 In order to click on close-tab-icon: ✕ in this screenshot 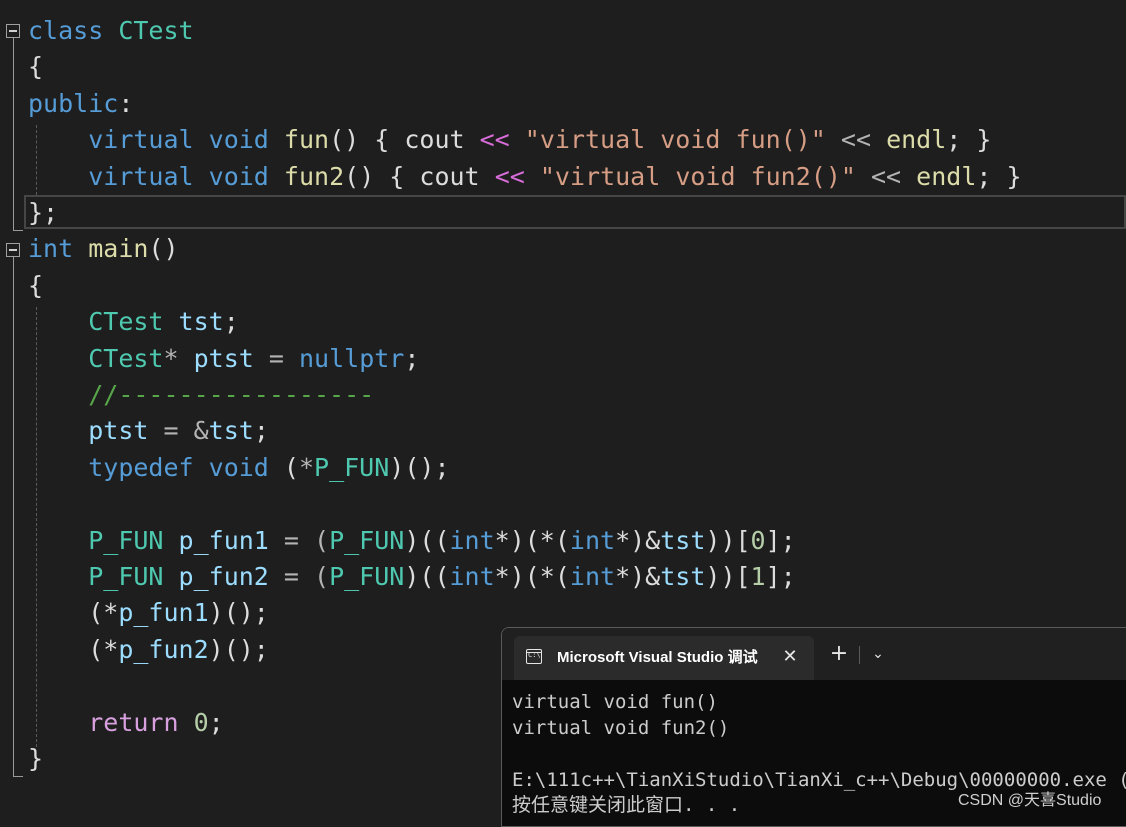, I will do `click(790, 657)`.